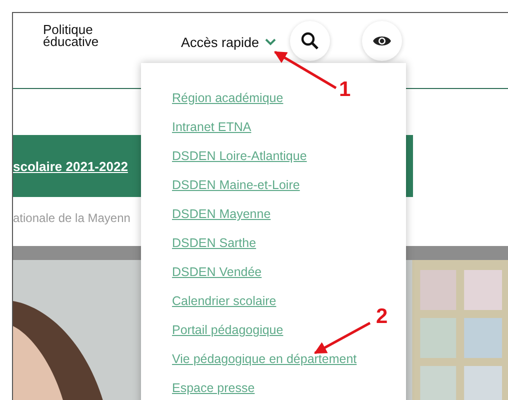 The image size is (508, 400). Describe the element at coordinates (264, 359) in the screenshot. I see `menu-link: Vie pédagogique en département` at that location.